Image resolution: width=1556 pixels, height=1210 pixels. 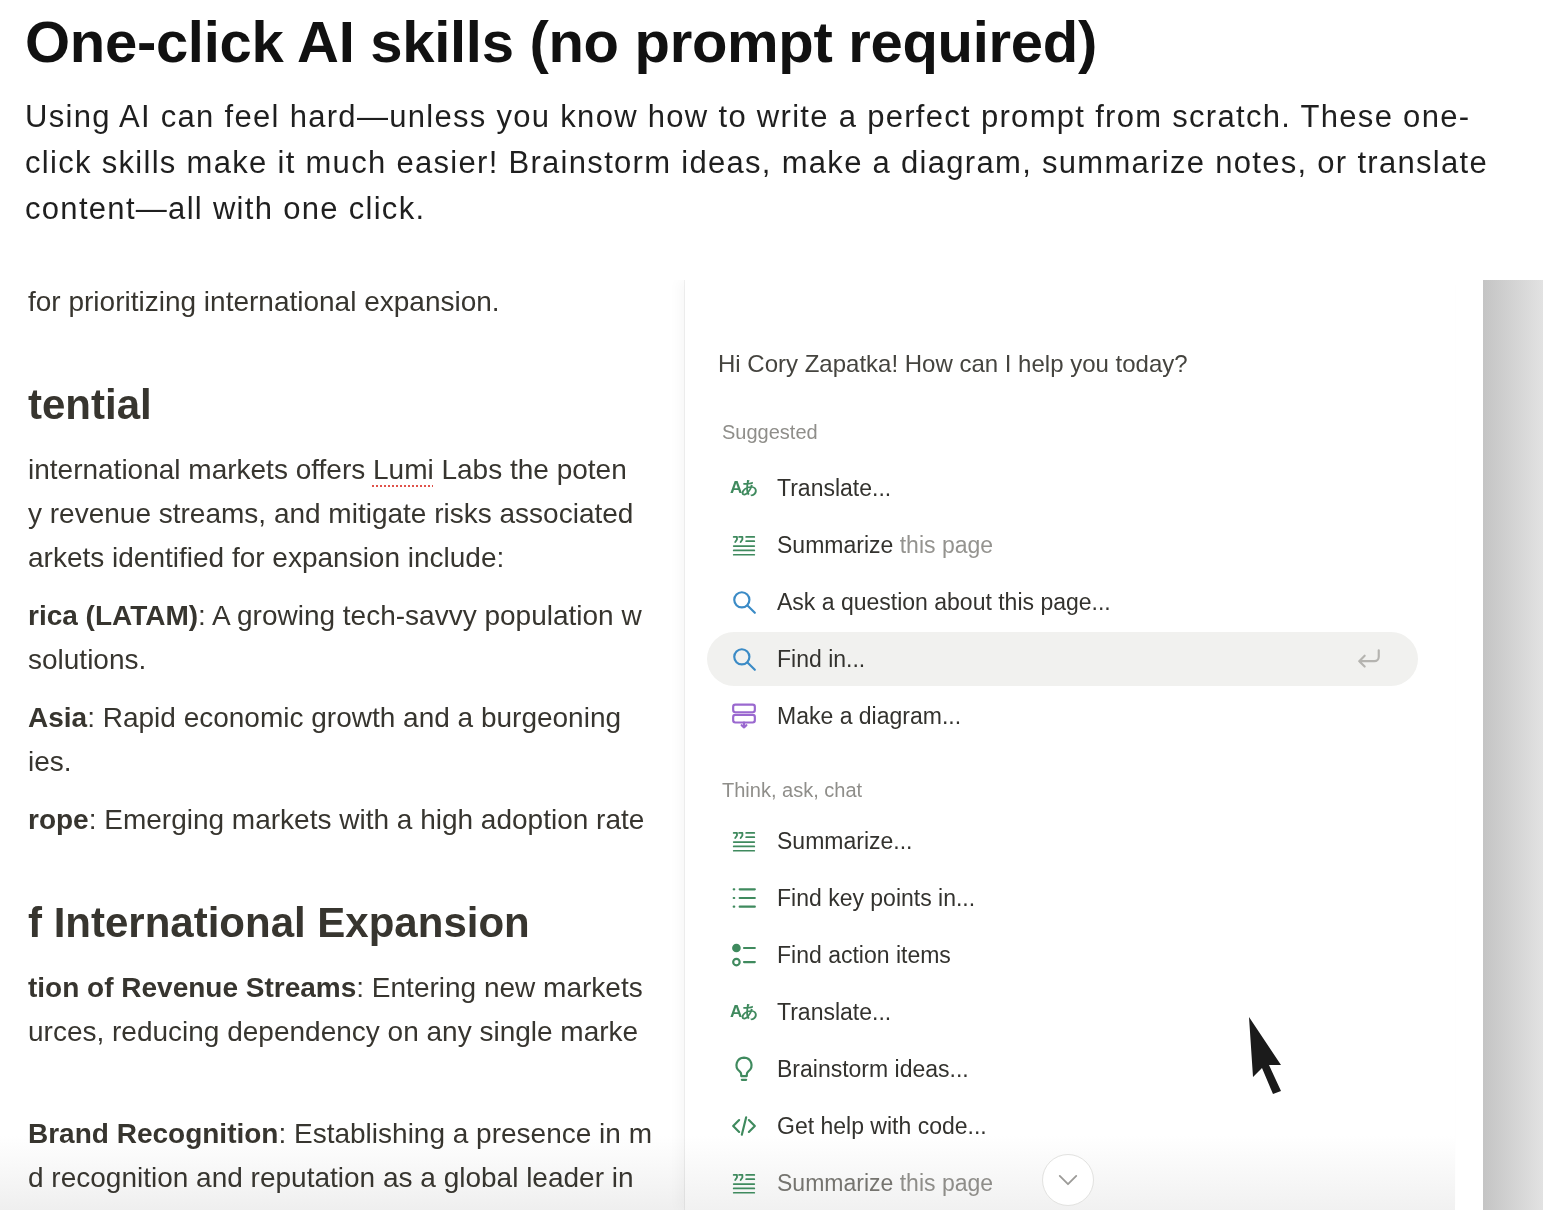 I want to click on body-paragraph: international markets offers Lumi Labs the poten y revenue streams, and mitigate risks associated arkets identified for expansion include:, so click(x=331, y=514).